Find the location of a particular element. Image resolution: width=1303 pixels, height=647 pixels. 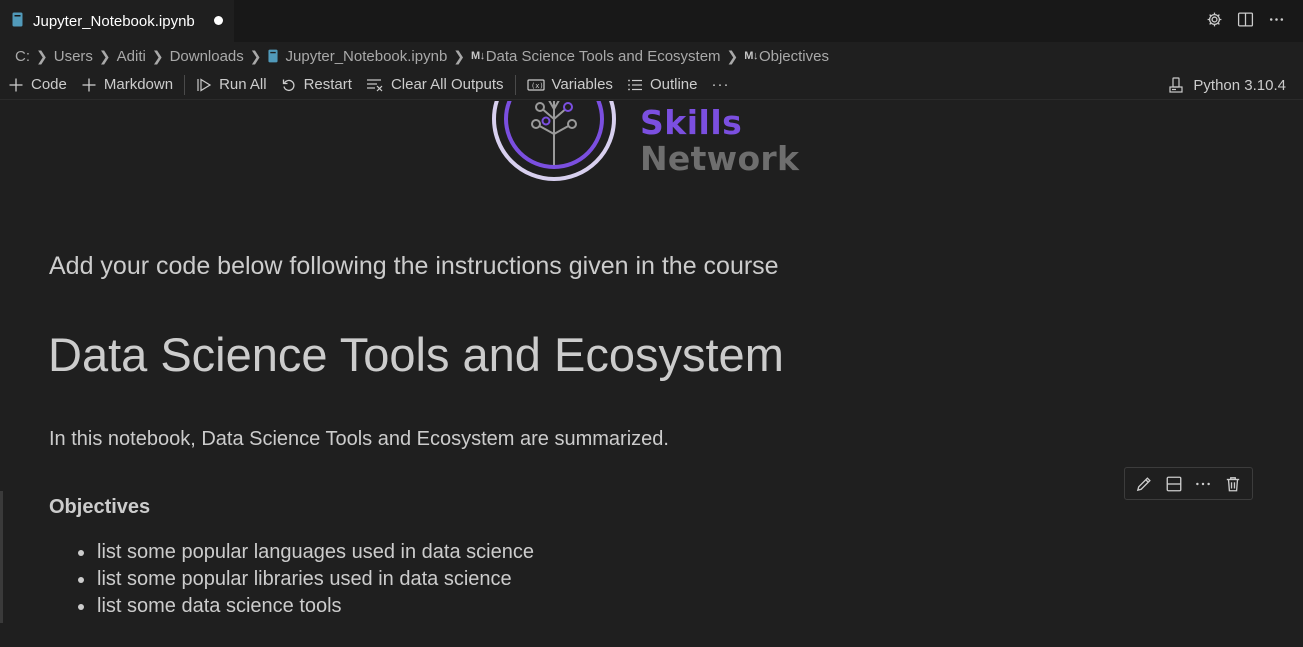

breadcrumb-objectives-label: Objectives is located at coordinates (793, 56).